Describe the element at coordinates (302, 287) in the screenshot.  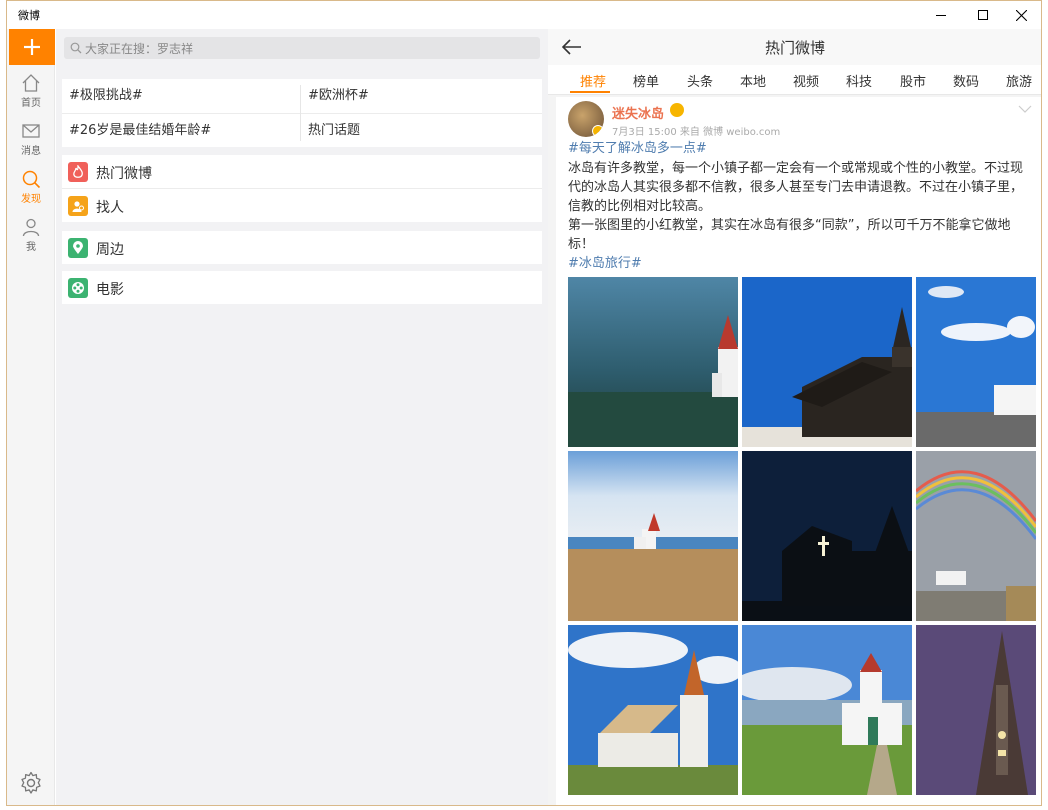
I see `menu-item-movies: 电影` at that location.